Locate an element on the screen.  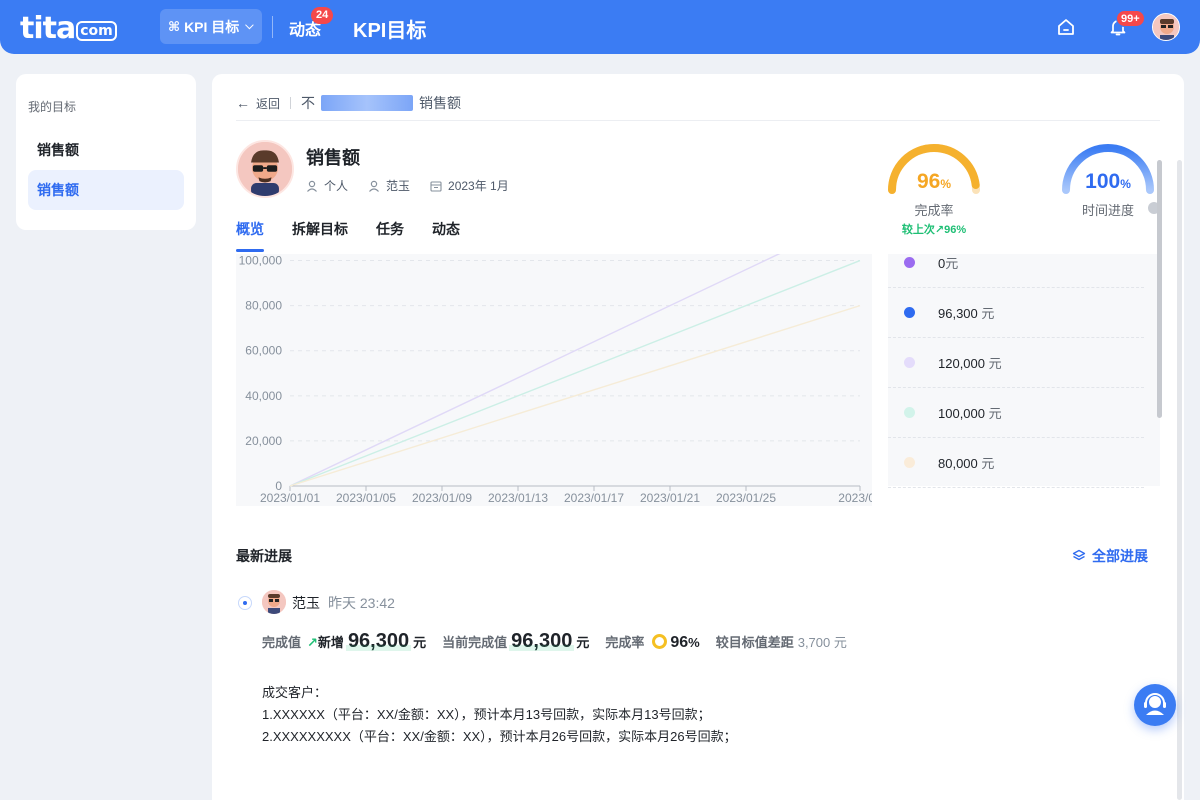
record-timestamp: 昨天 23:42 is located at coordinates (361, 603).